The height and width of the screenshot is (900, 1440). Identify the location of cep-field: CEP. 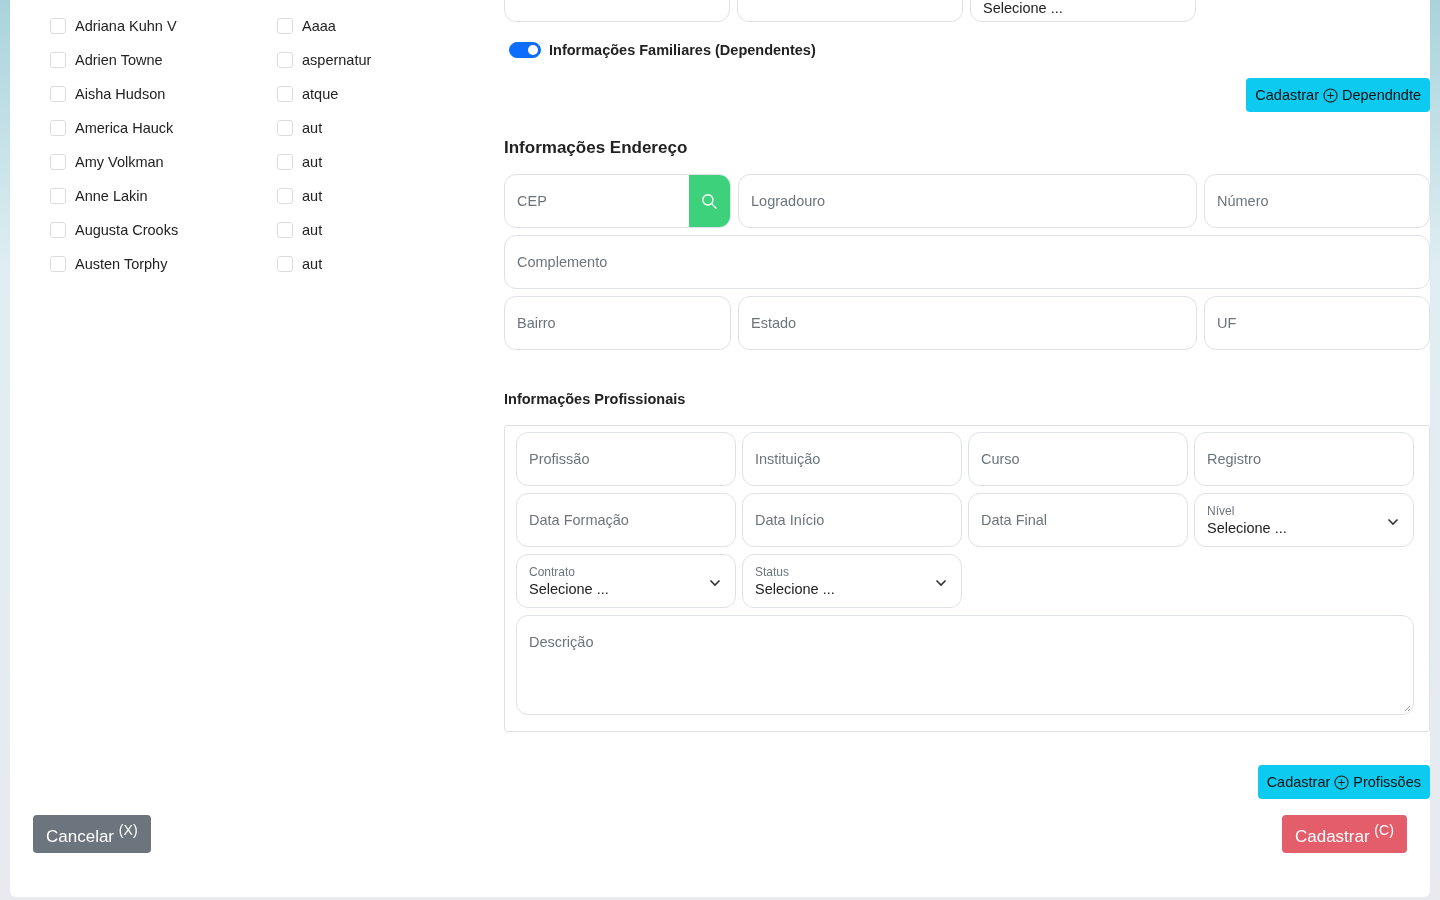
(617, 201).